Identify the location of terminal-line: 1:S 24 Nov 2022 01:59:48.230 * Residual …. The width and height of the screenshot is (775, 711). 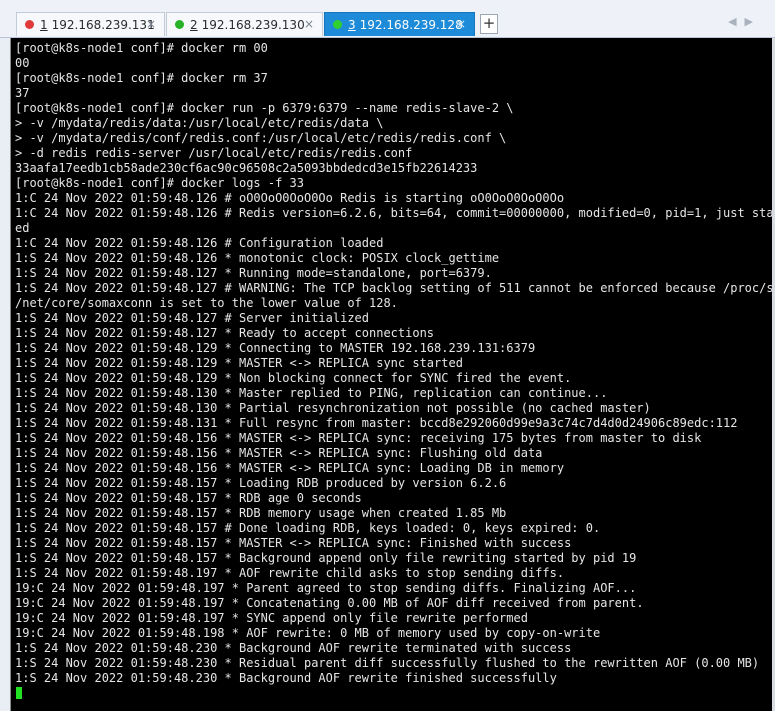
(387, 663).